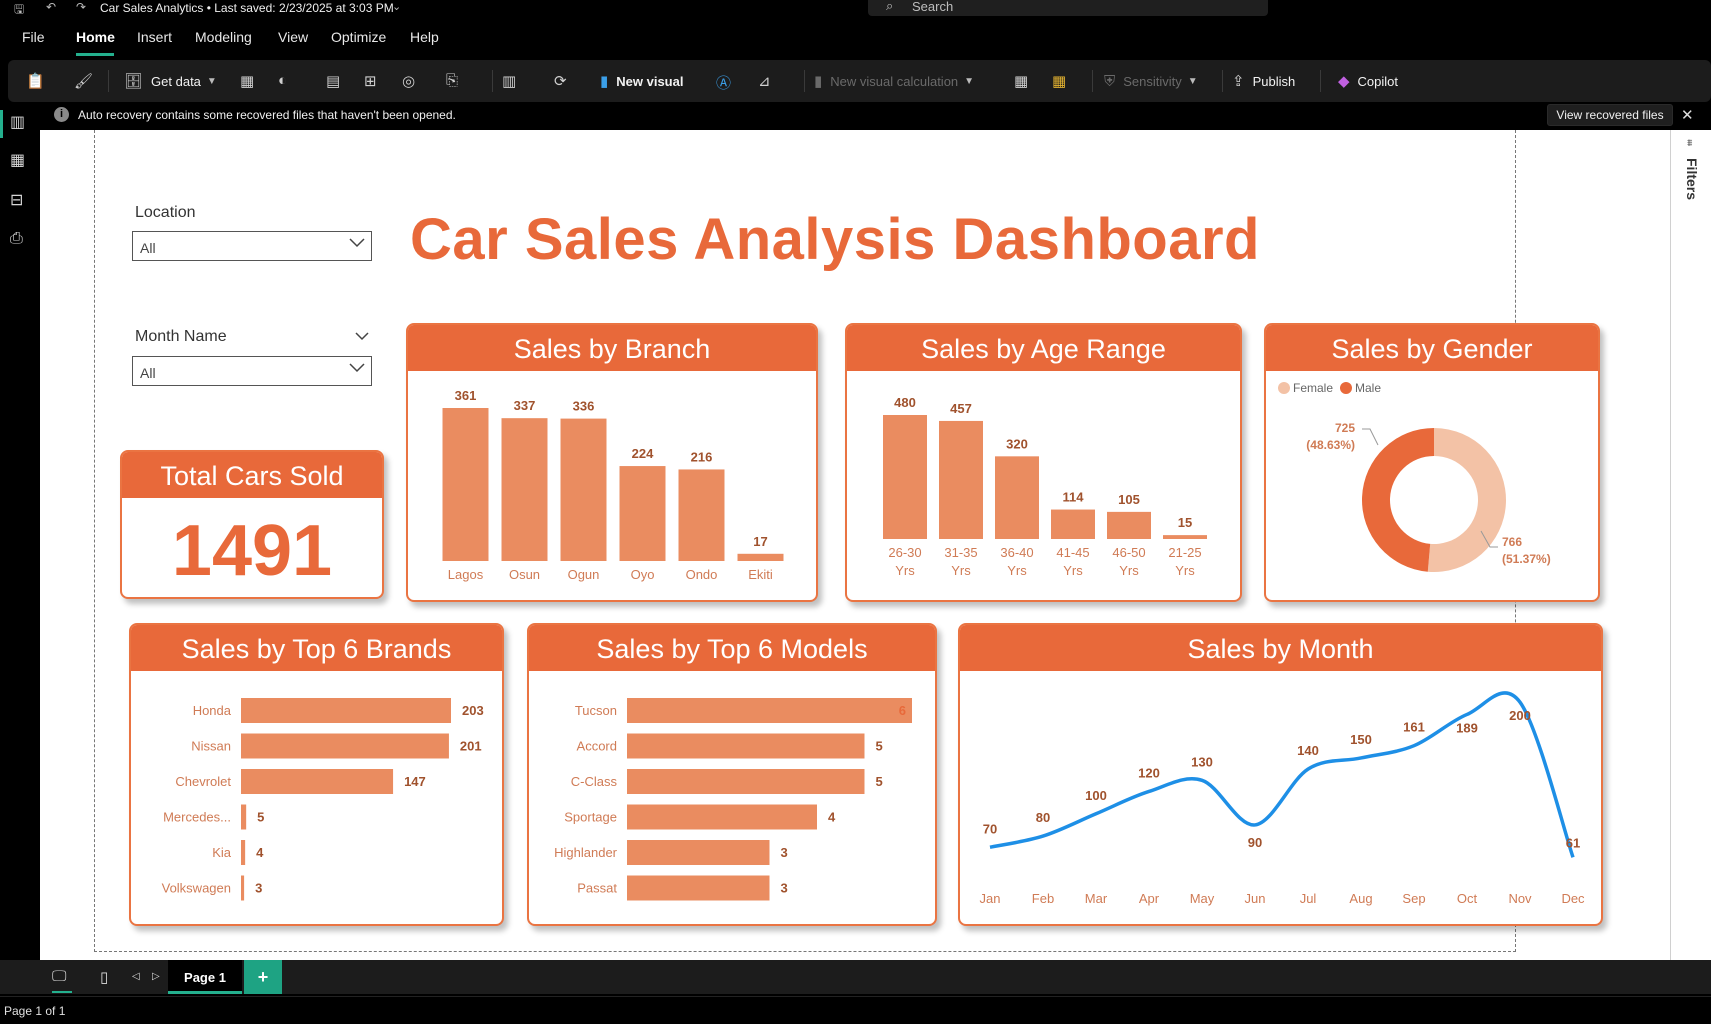  What do you see at coordinates (1017, 443) in the screenshot?
I see `data-label: 320` at bounding box center [1017, 443].